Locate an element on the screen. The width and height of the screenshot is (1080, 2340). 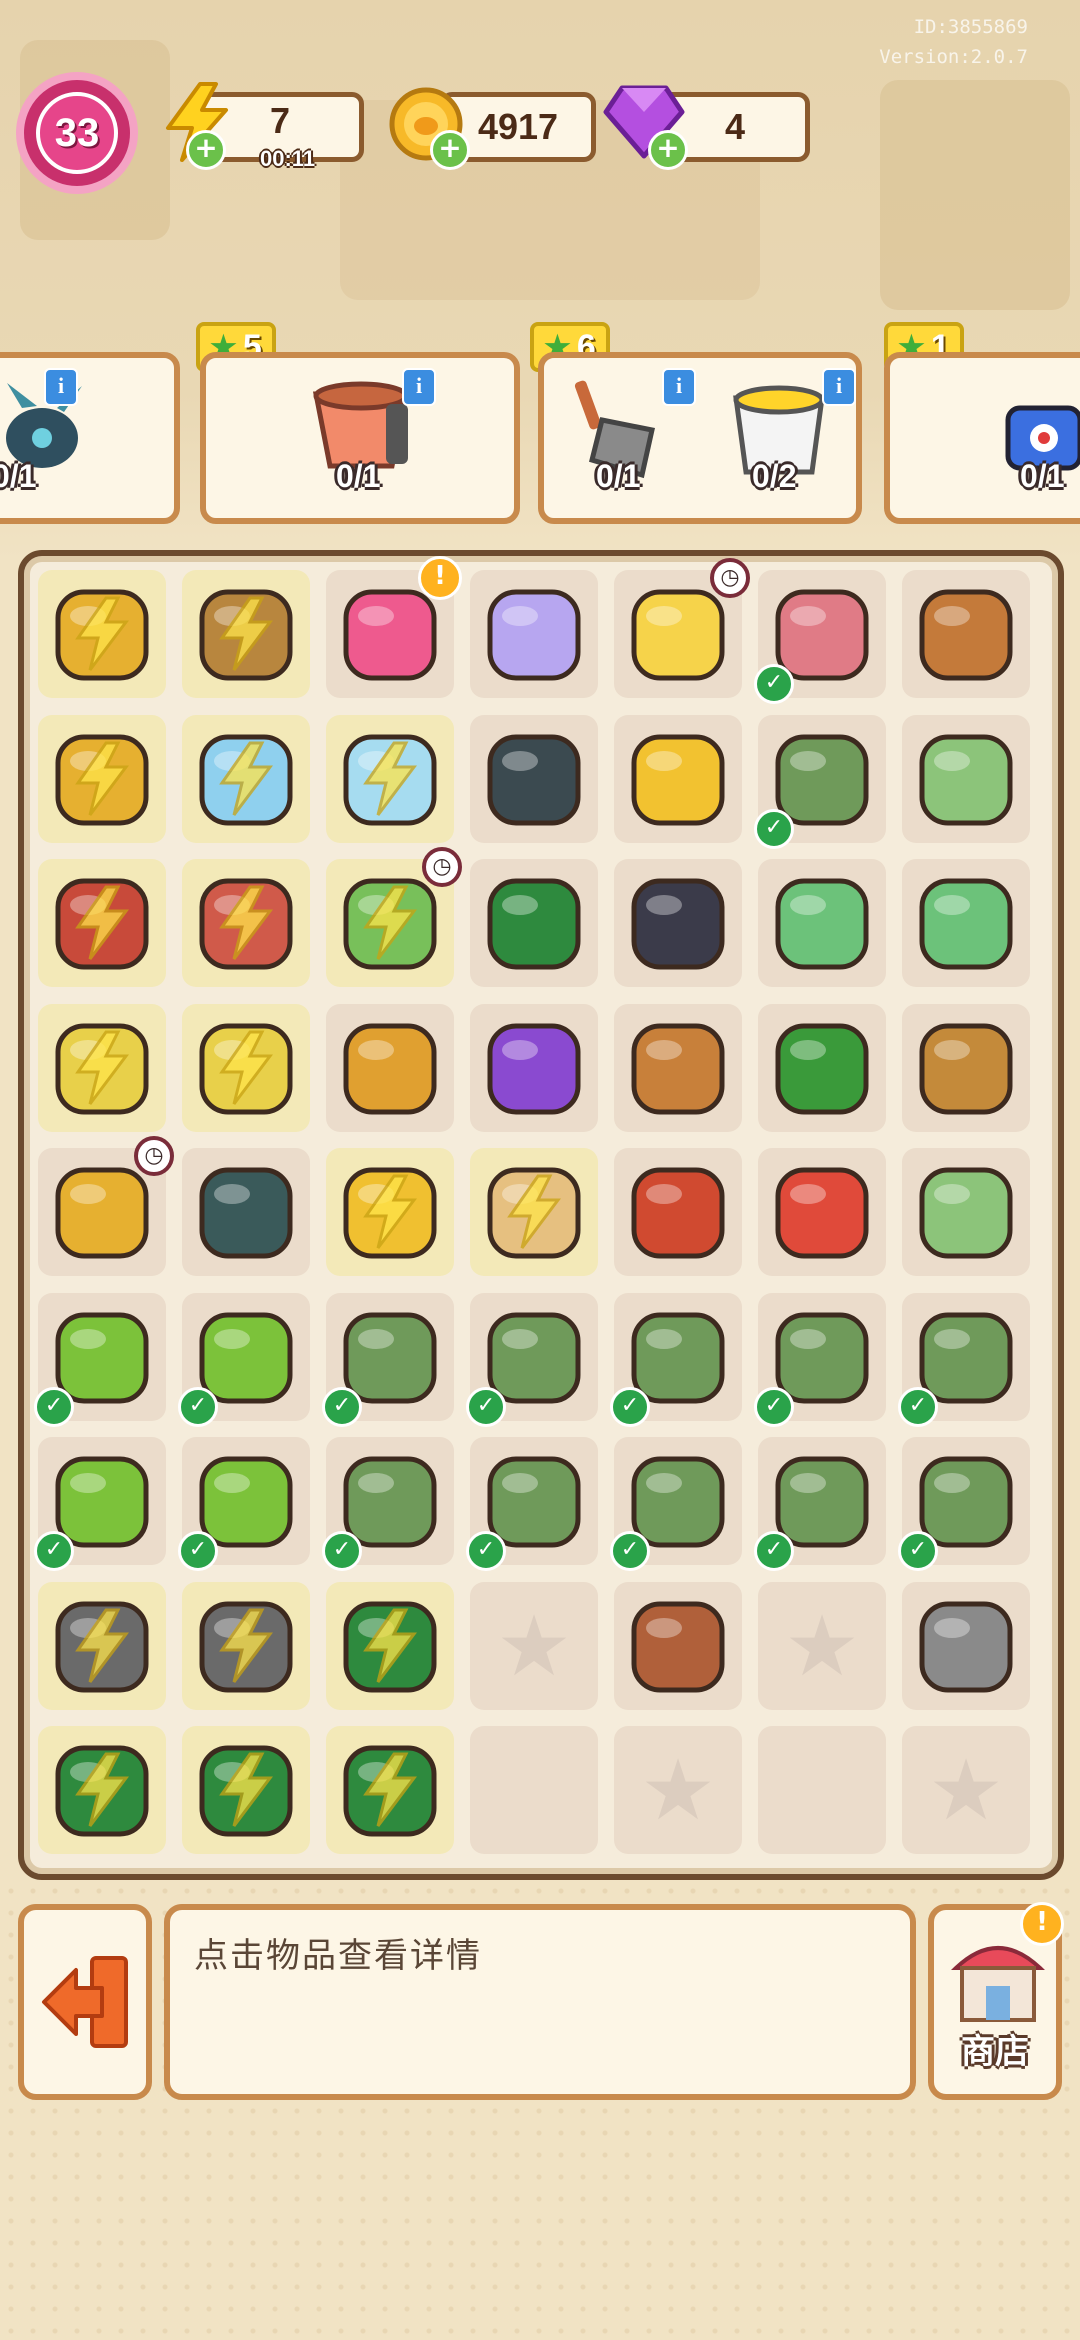
player-id-text: ID:3855869 is located at coordinates (970, 27).